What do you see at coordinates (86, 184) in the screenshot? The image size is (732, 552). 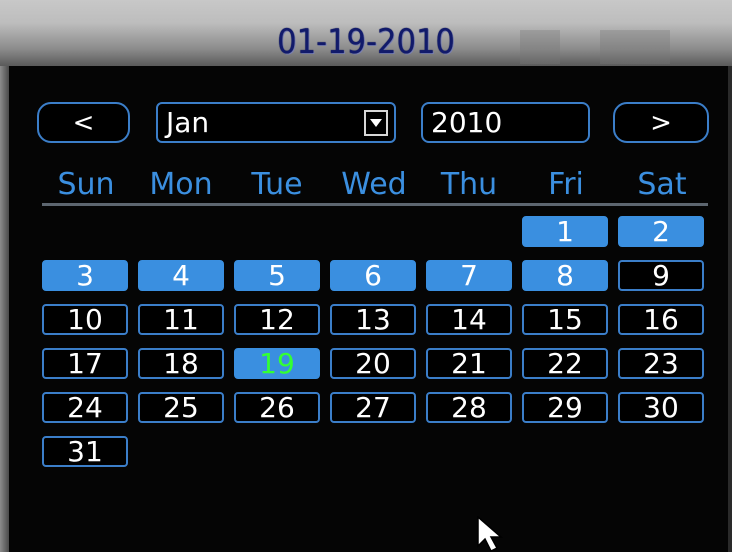 I see `weekday-sun: Sun` at bounding box center [86, 184].